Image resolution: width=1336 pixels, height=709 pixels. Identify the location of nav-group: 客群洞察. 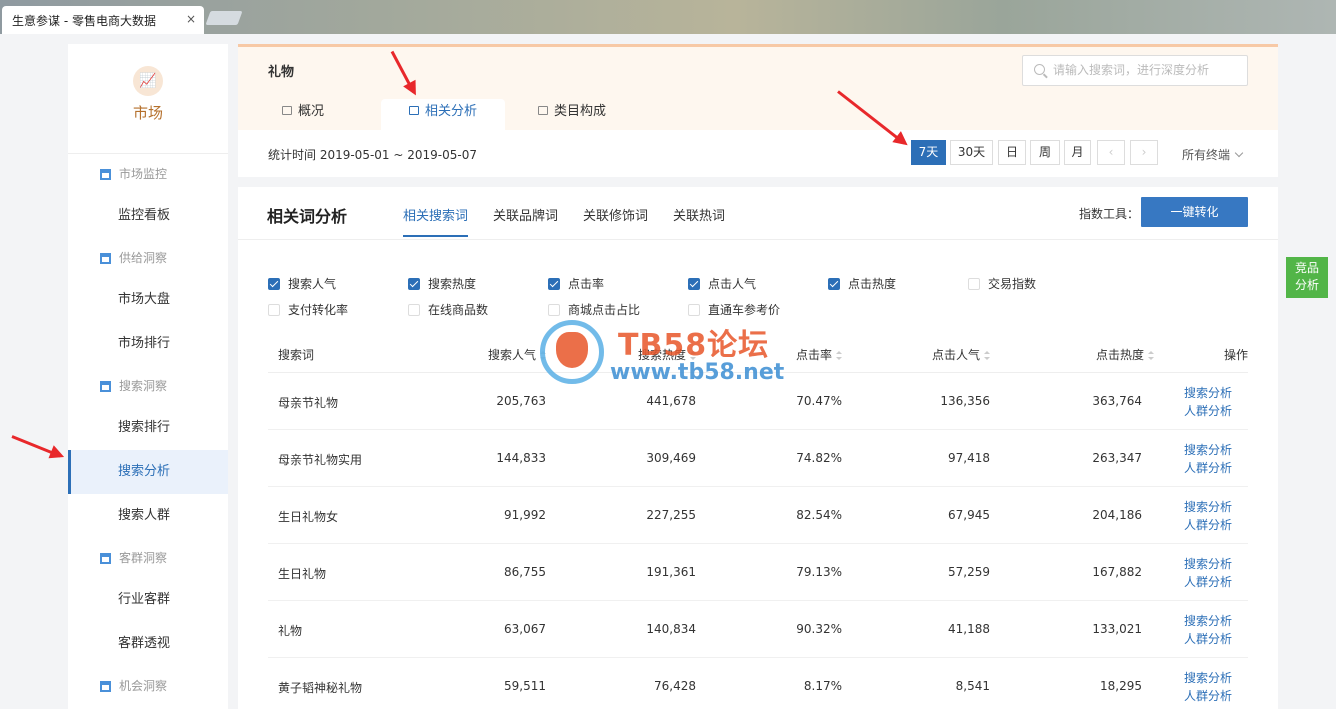
(148, 558).